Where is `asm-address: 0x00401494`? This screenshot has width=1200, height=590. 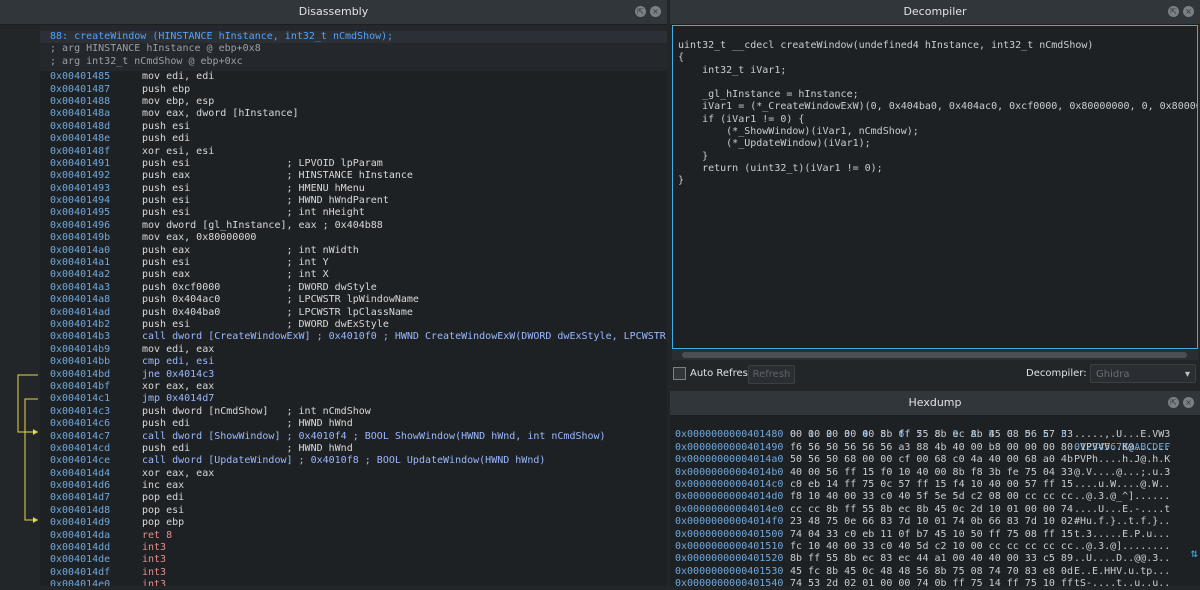
asm-address: 0x00401494 is located at coordinates (96, 201).